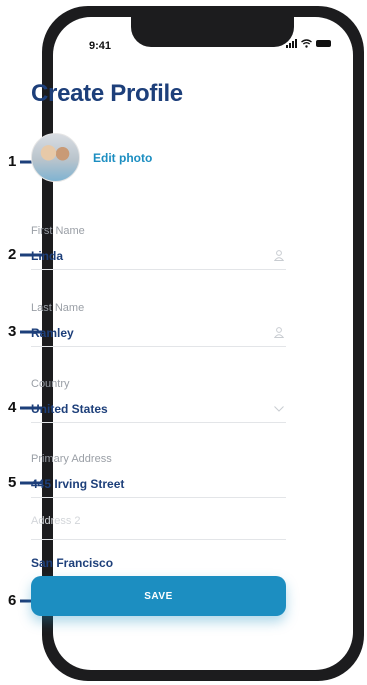 This screenshot has width=367, height=685. I want to click on city-field: San Francisco, so click(158, 565).